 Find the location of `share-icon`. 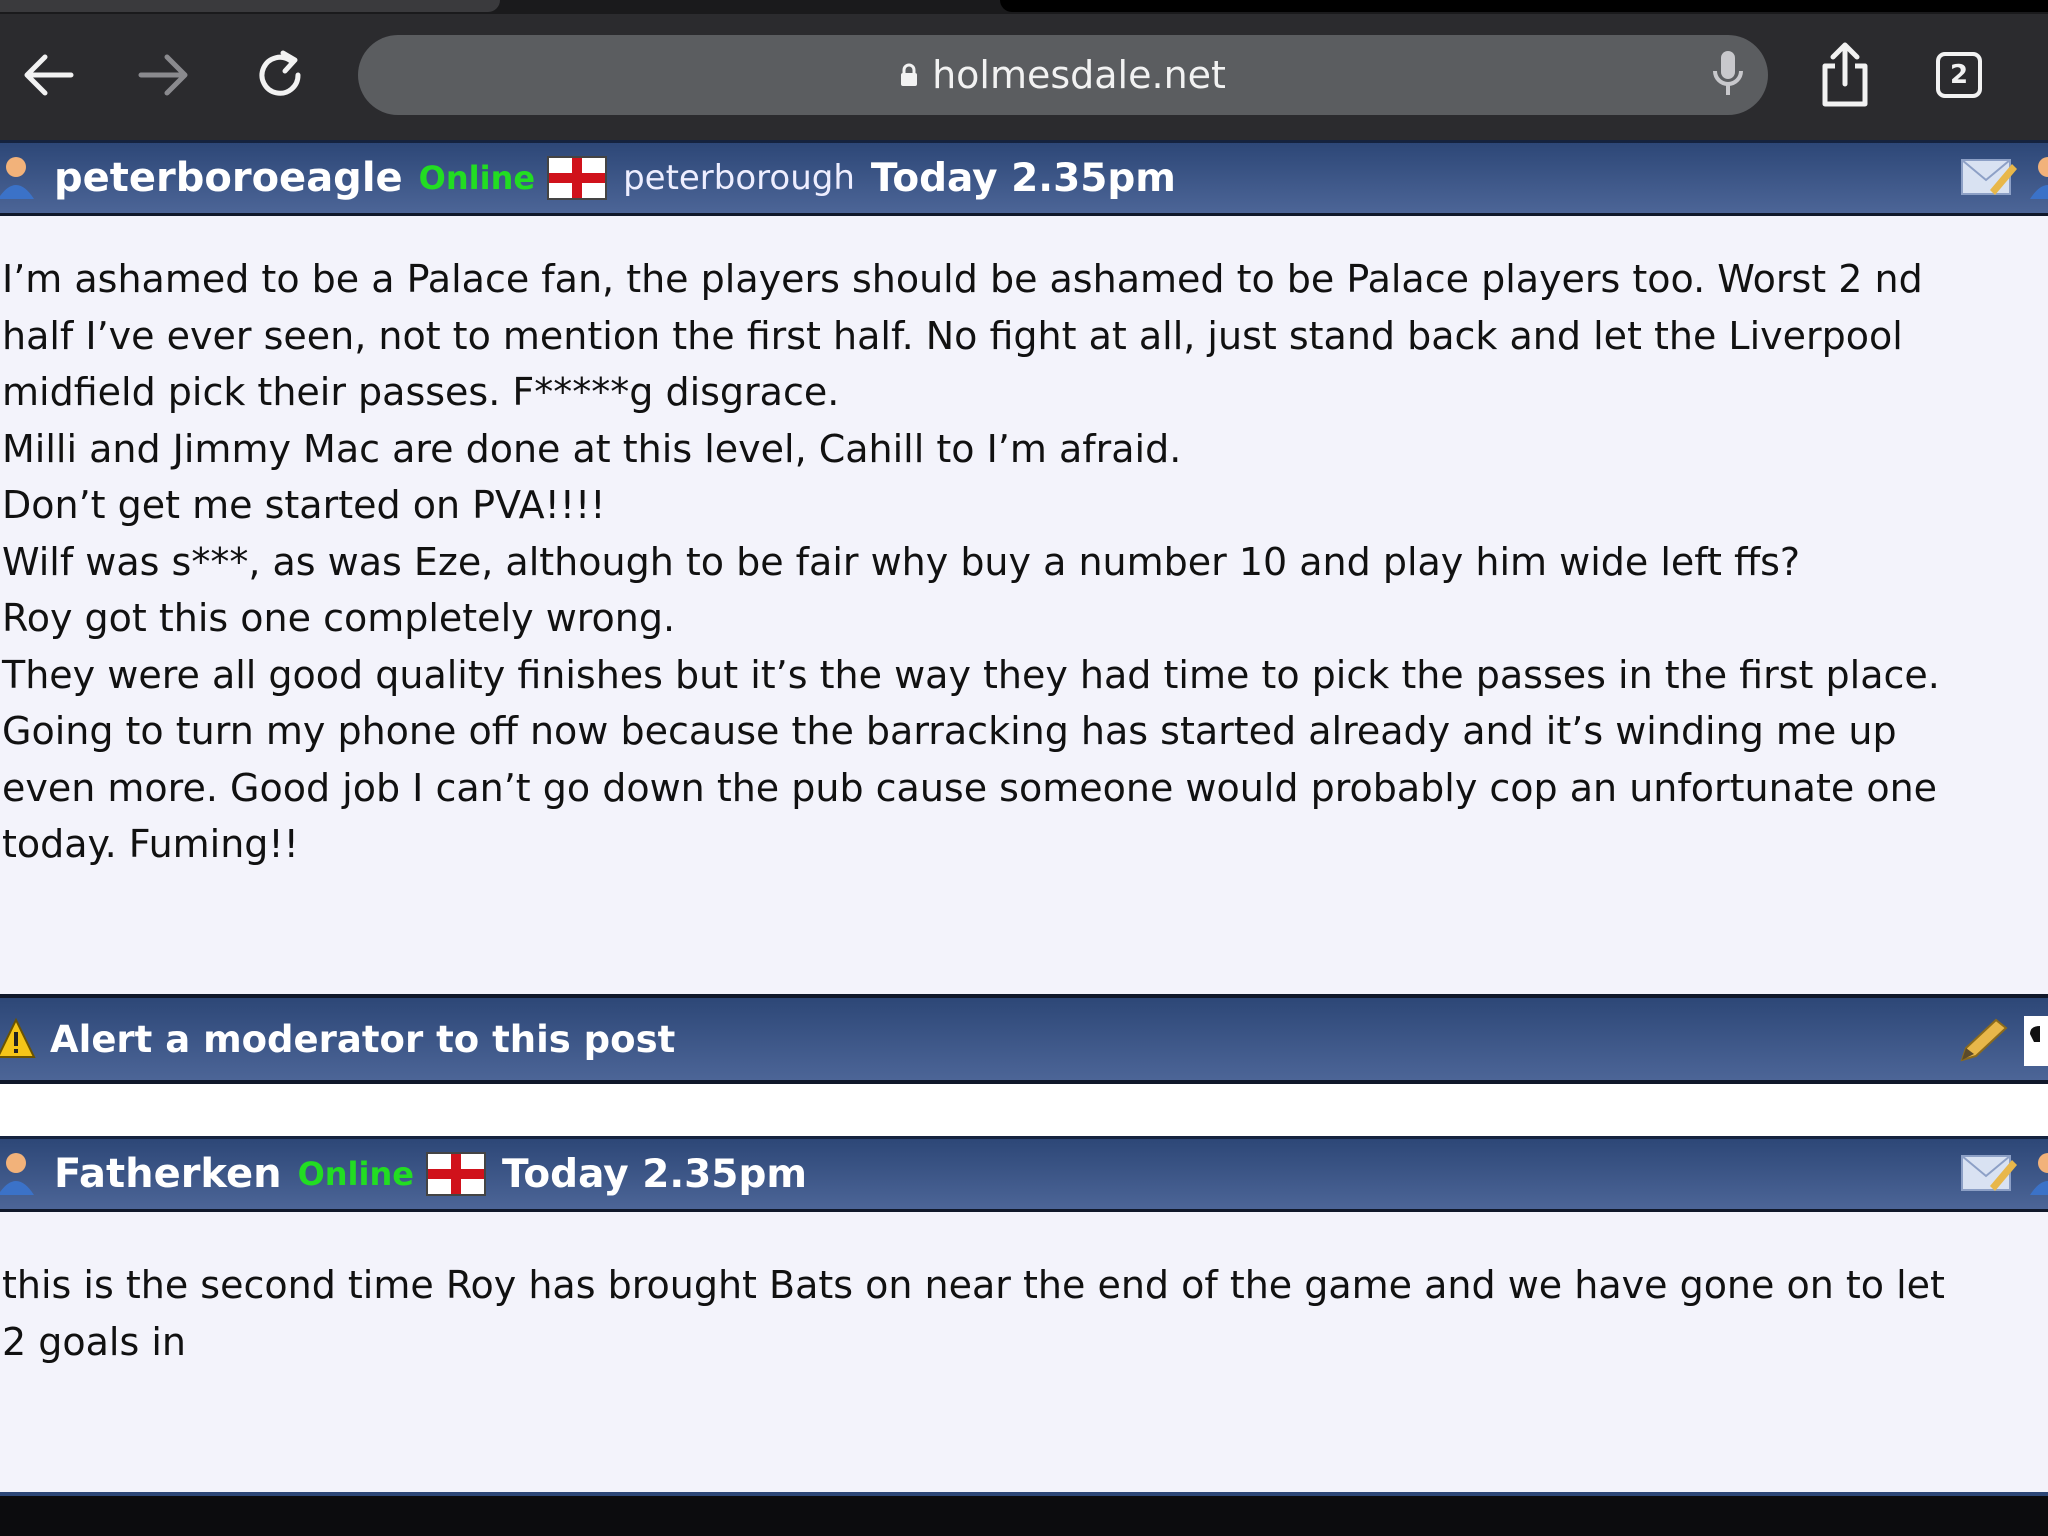

share-icon is located at coordinates (1845, 74).